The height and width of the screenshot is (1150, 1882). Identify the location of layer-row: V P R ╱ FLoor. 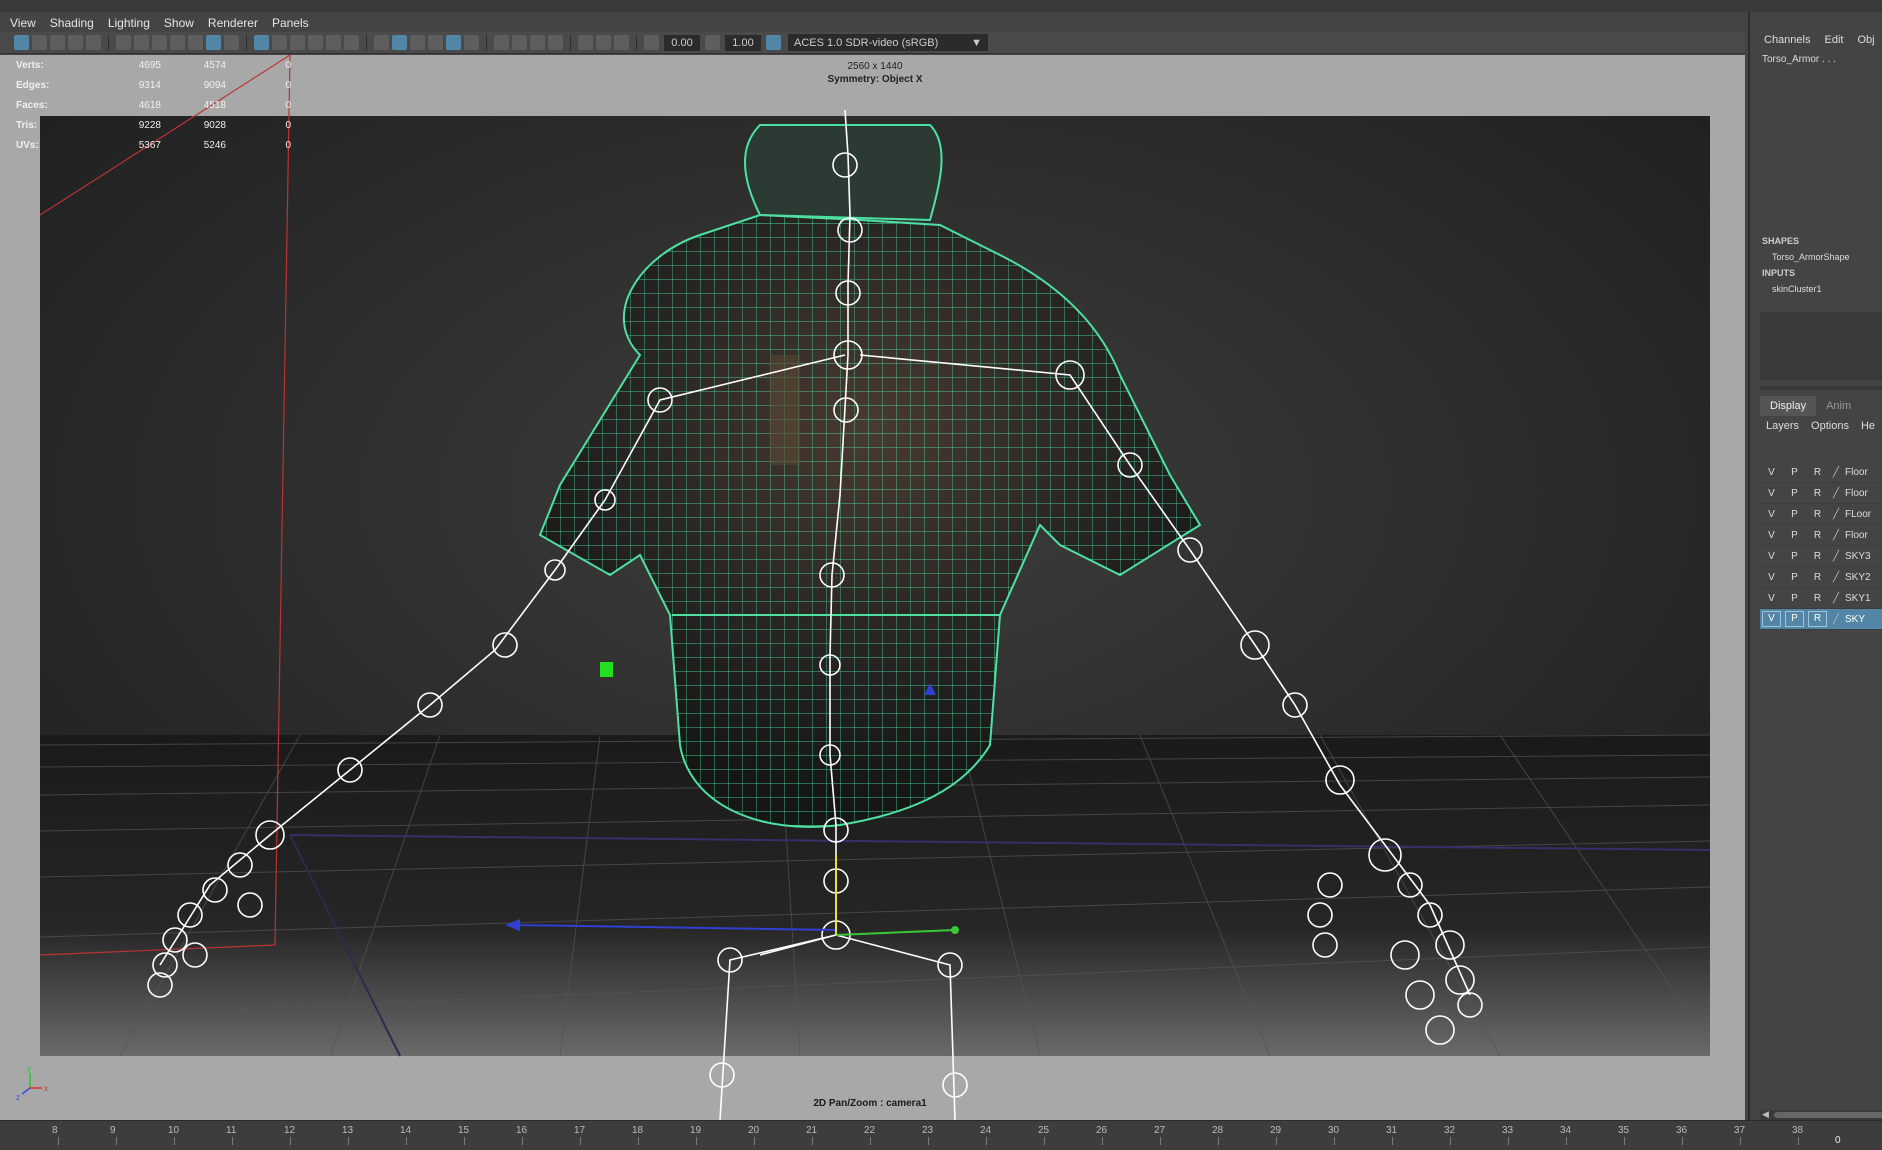
(1821, 514).